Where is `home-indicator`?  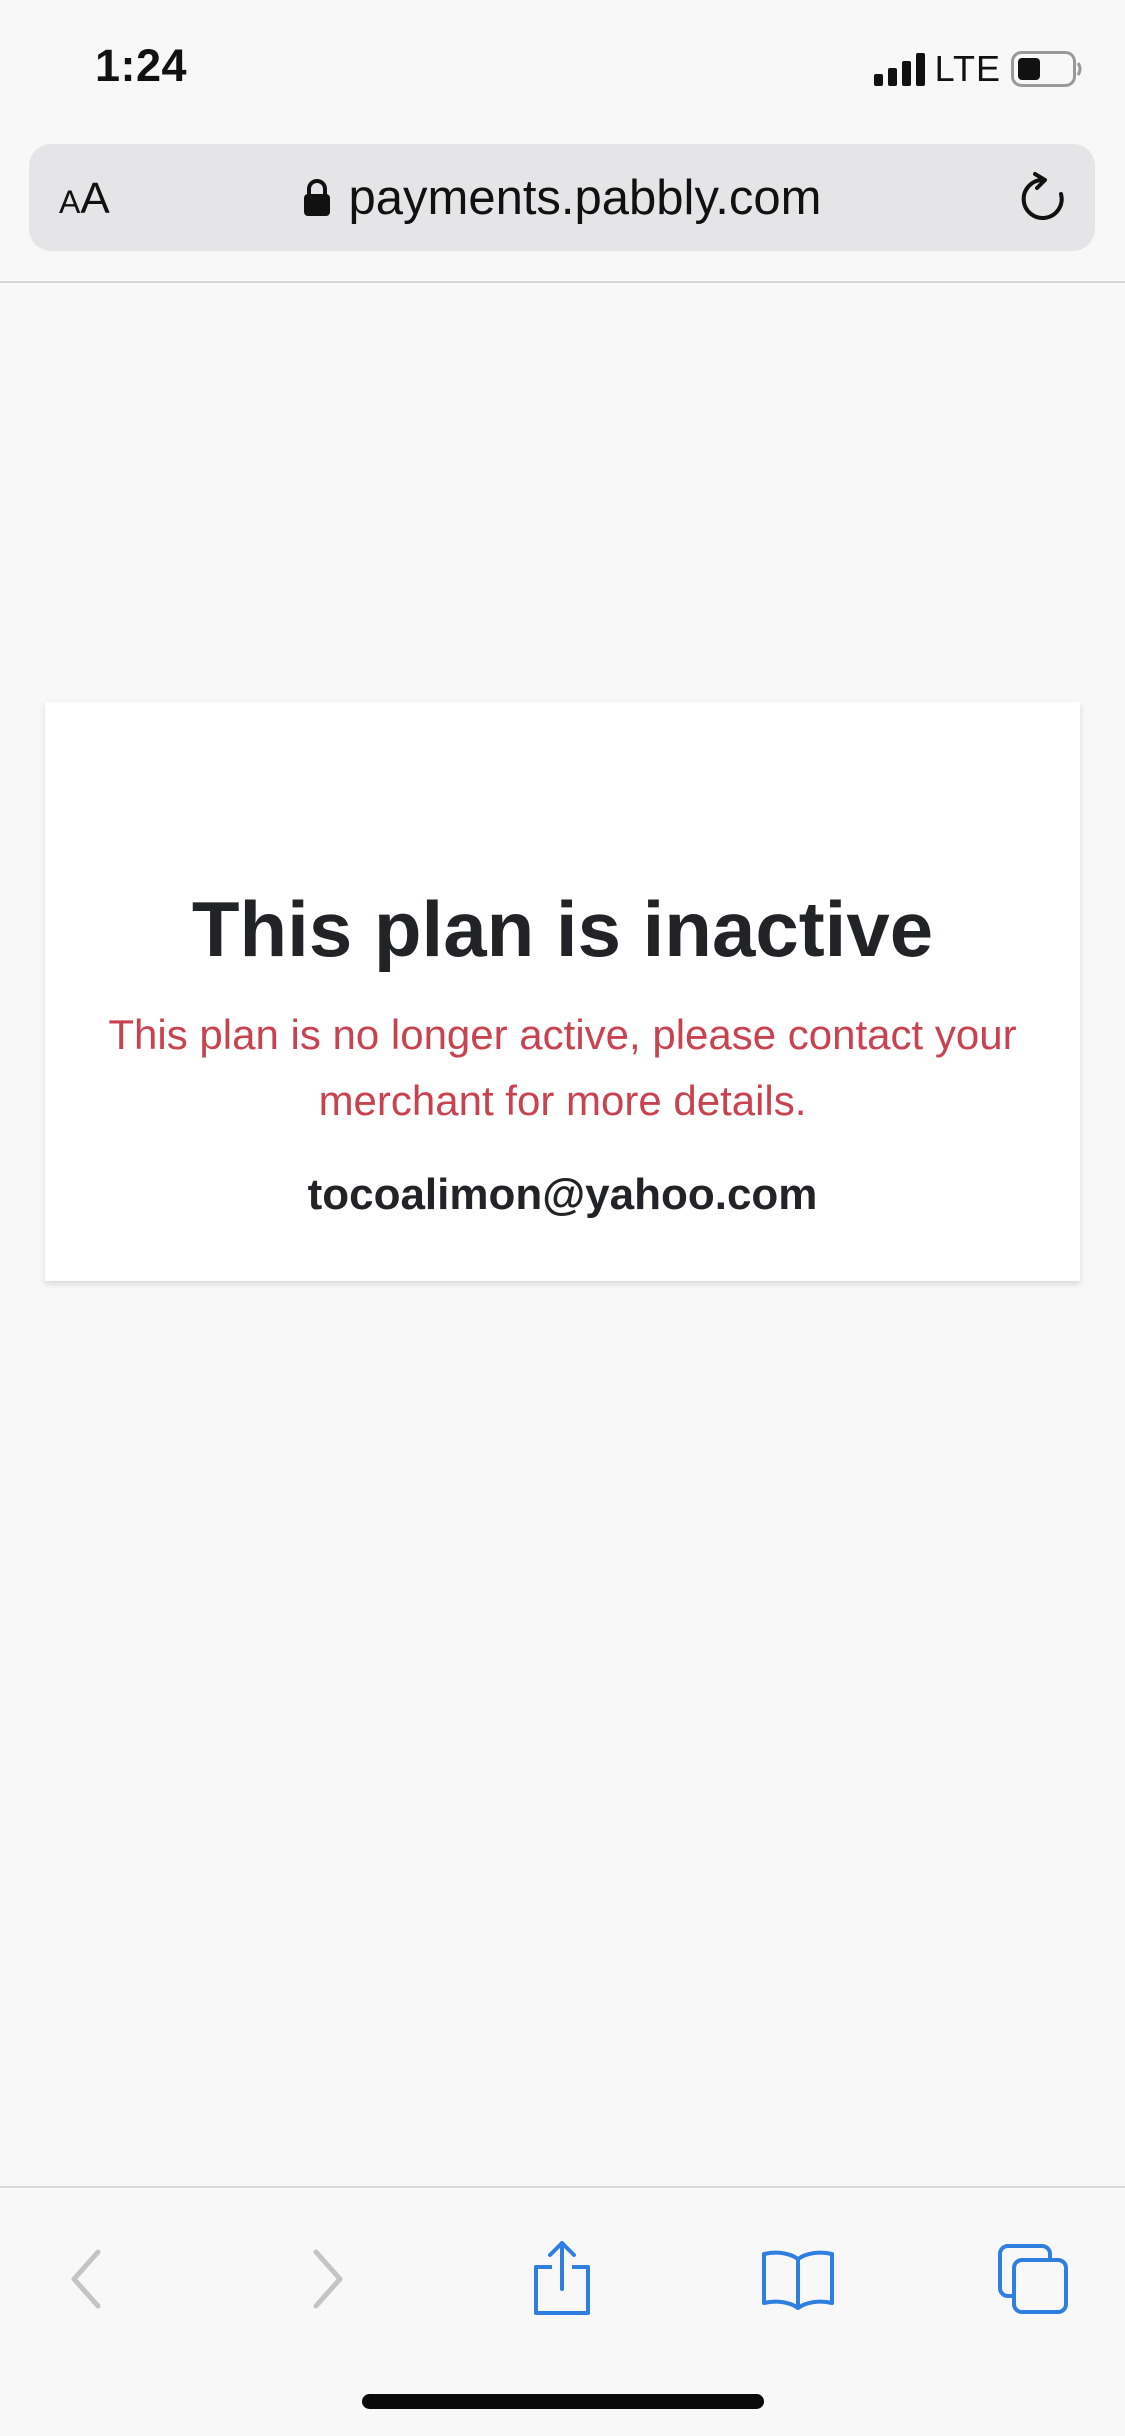 home-indicator is located at coordinates (563, 2401).